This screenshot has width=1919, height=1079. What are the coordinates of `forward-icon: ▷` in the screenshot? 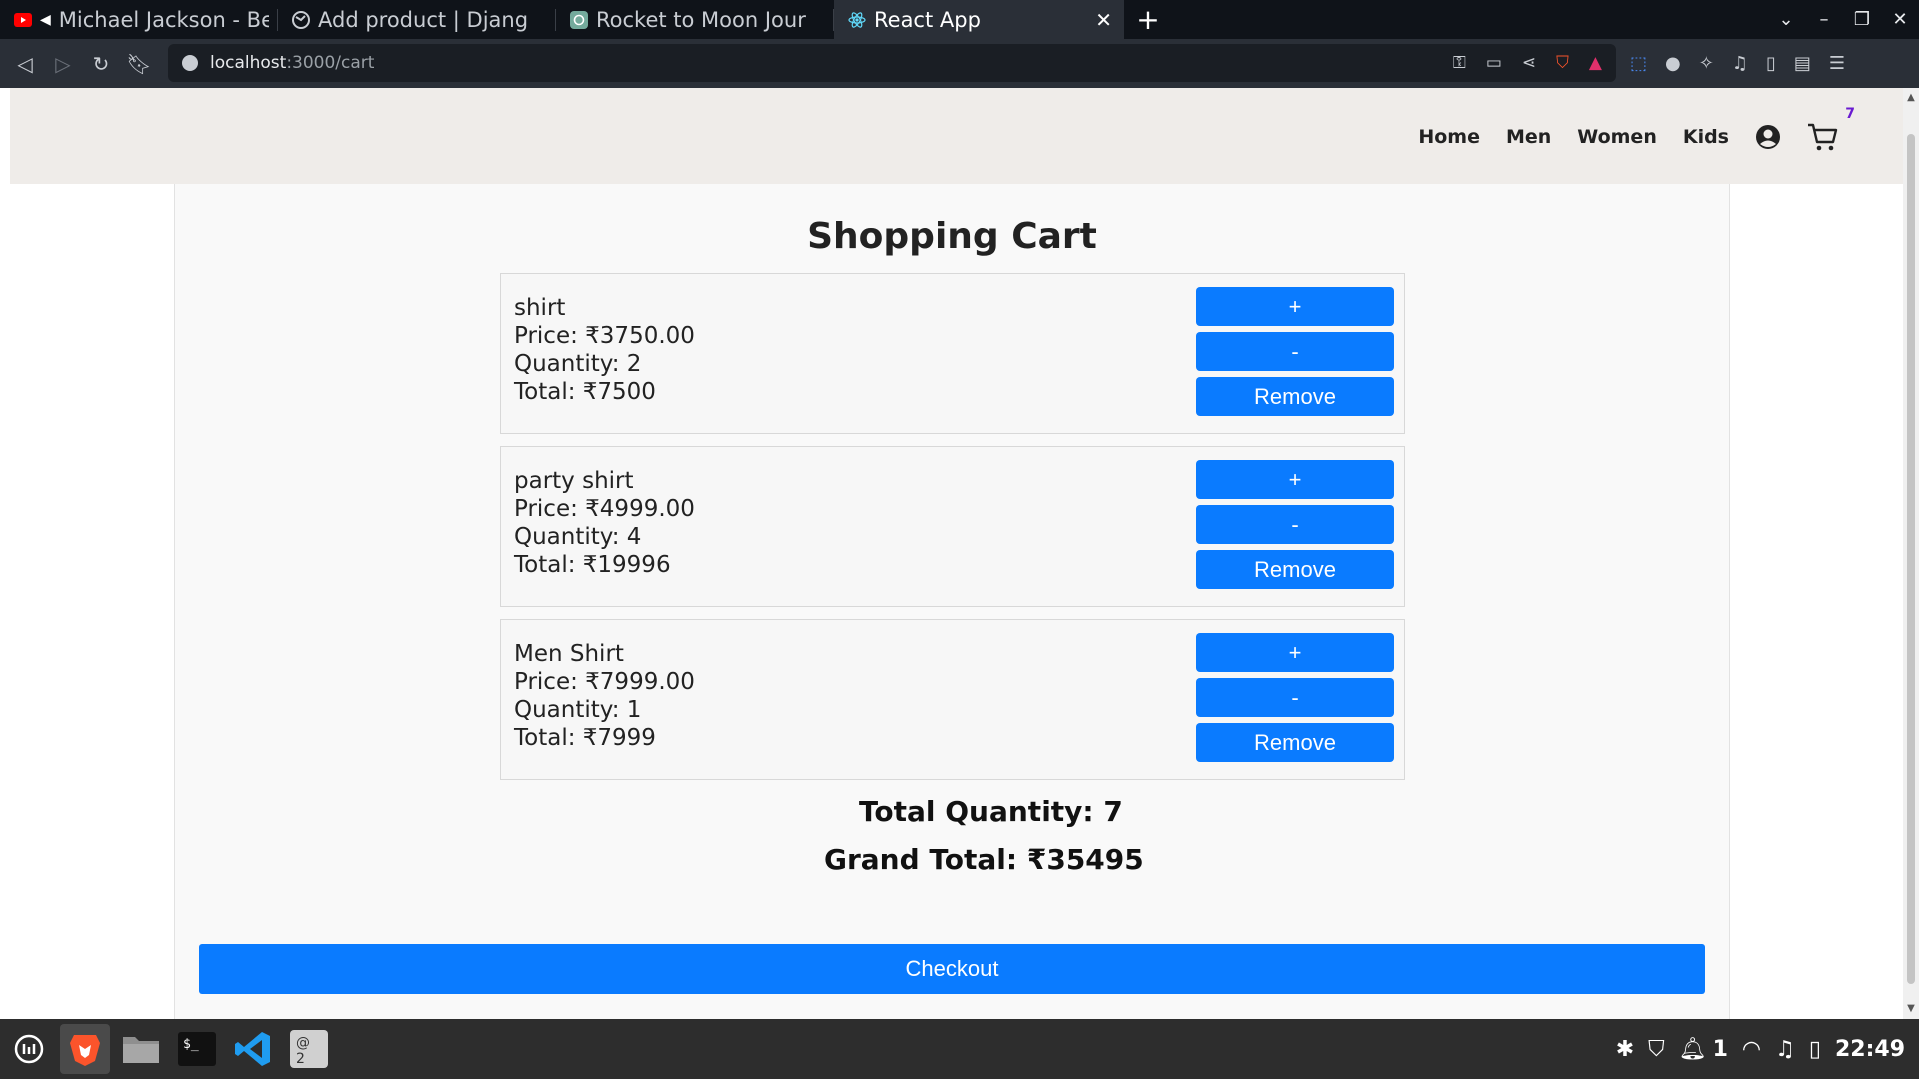 It's located at (63, 64).